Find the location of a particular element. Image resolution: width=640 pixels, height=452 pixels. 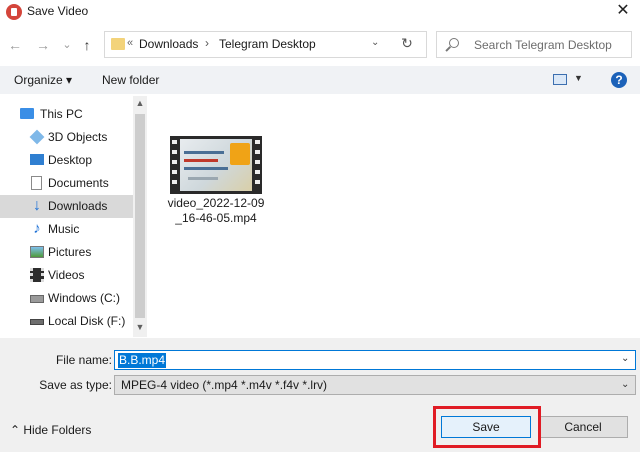

organize-button: Organize ▾ is located at coordinates (43, 80).